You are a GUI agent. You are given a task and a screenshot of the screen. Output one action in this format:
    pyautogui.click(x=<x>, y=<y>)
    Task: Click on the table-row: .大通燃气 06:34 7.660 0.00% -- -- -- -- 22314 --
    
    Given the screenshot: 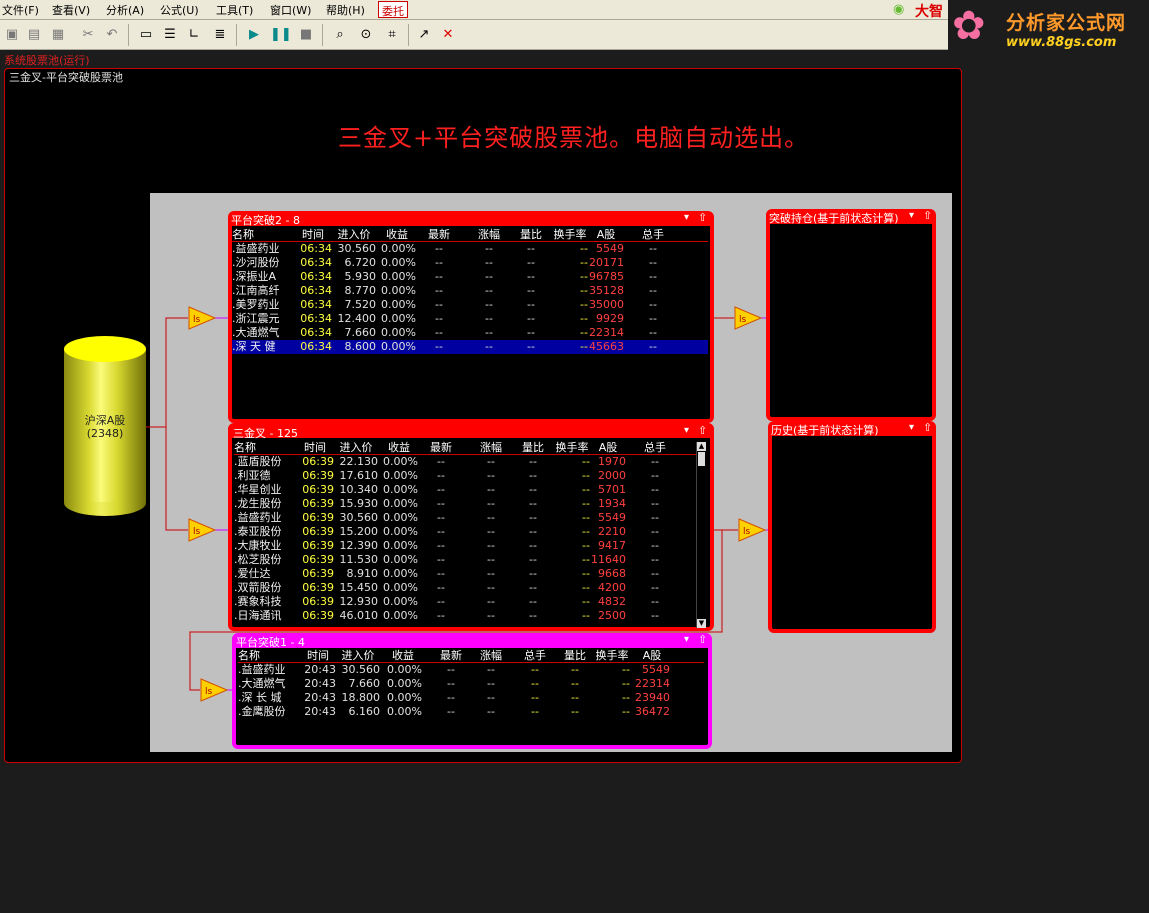 What is the action you would take?
    pyautogui.click(x=470, y=333)
    